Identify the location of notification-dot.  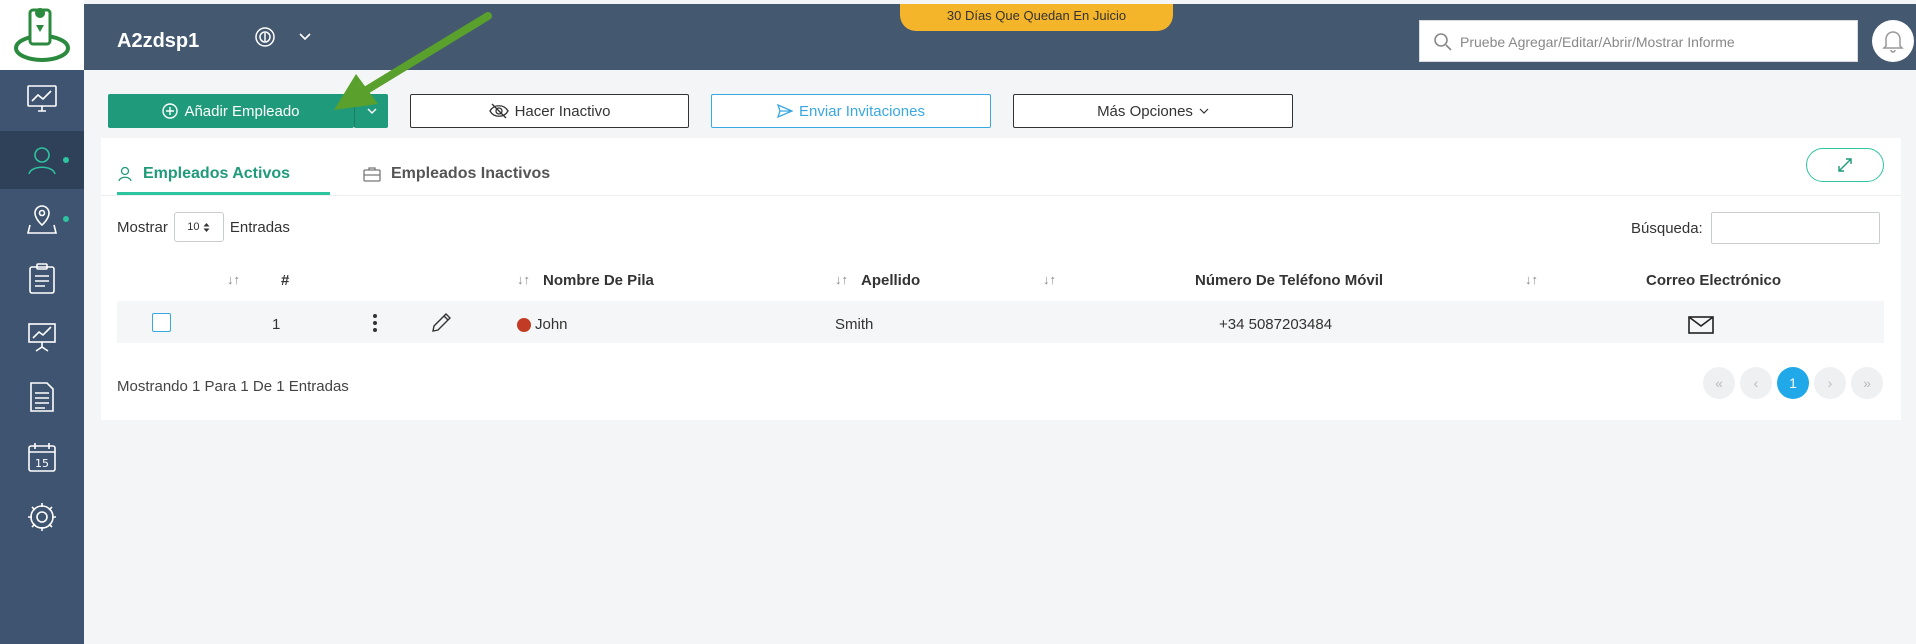
(66, 219).